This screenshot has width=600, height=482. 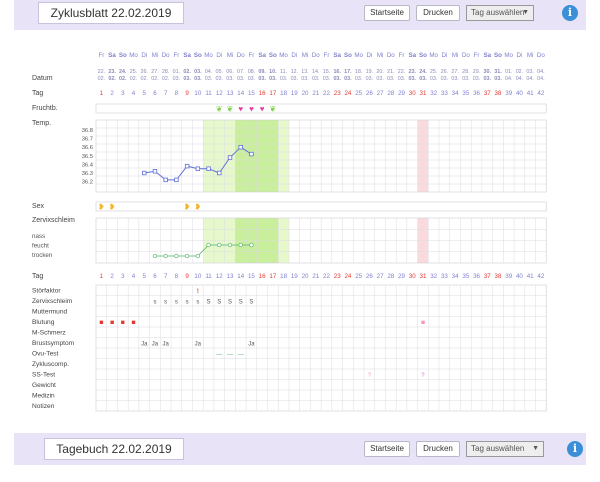 I want to click on symptom-mark: —, so click(x=230, y=355).